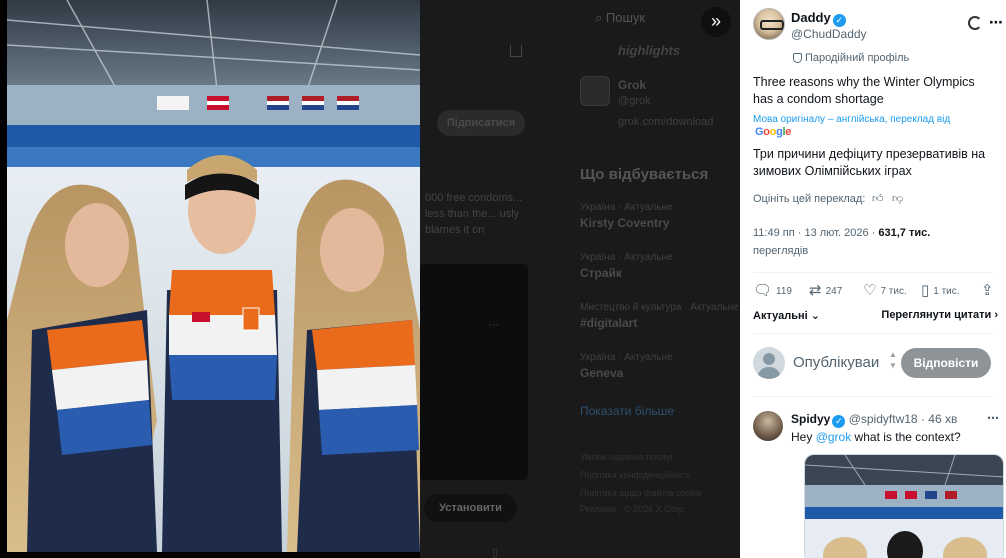 The height and width of the screenshot is (558, 1006). What do you see at coordinates (878, 198) in the screenshot?
I see `thumbs-up-icon: 👍︎` at bounding box center [878, 198].